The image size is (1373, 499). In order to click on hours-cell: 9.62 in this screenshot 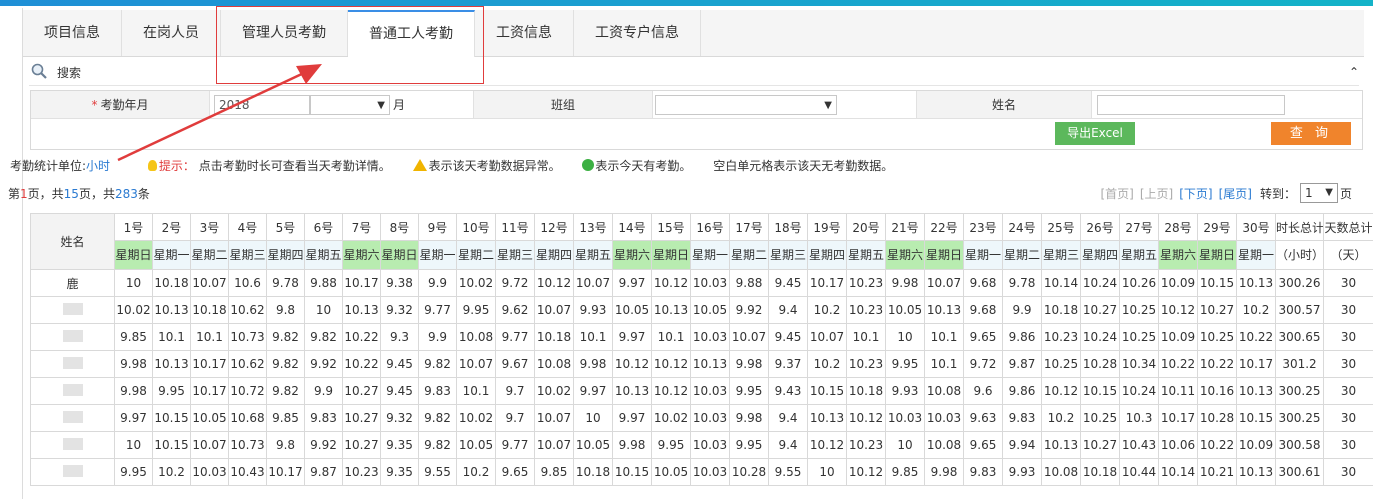, I will do `click(515, 310)`.